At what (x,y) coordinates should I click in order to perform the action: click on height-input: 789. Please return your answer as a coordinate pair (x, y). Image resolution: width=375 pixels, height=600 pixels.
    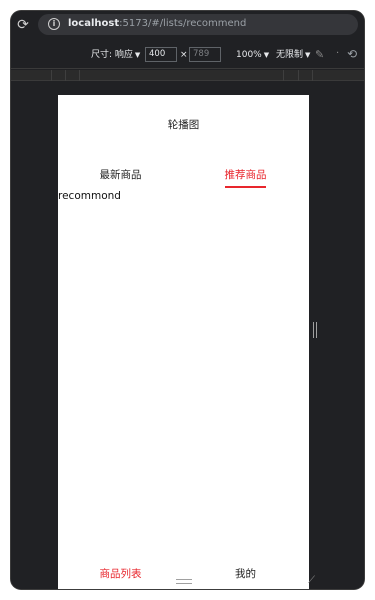
    Looking at the image, I should click on (205, 54).